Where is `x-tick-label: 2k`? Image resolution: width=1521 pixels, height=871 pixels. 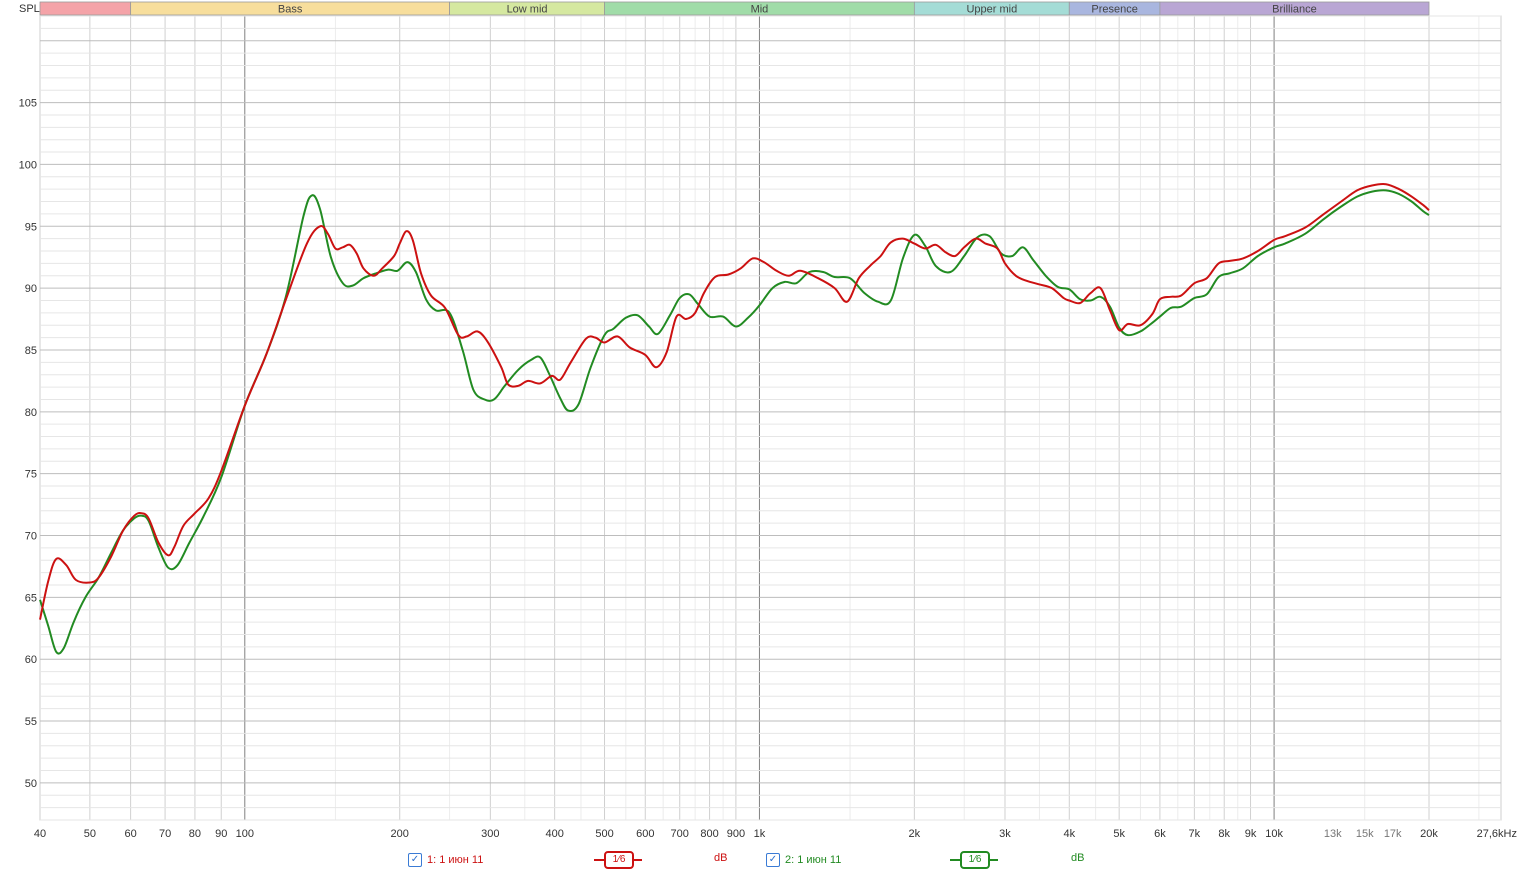
x-tick-label: 2k is located at coordinates (915, 834).